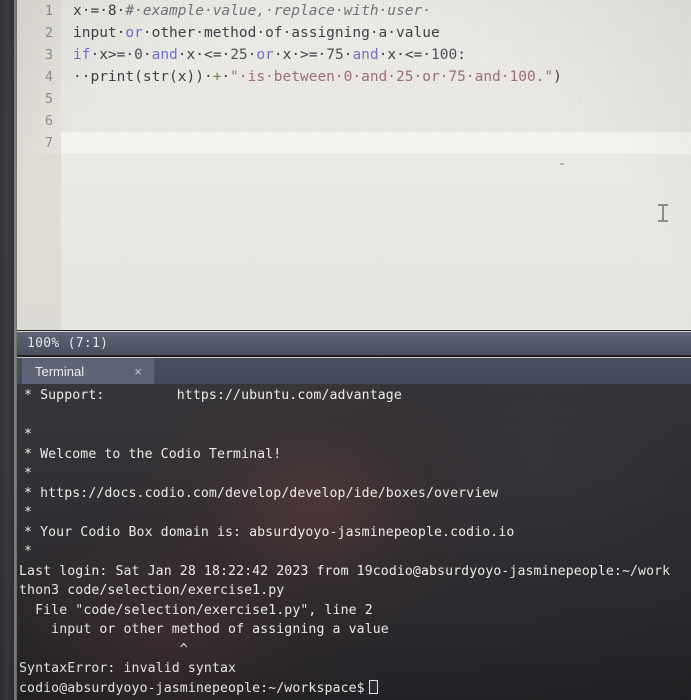 Image resolution: width=691 pixels, height=700 pixels. Describe the element at coordinates (152, 590) in the screenshot. I see `terminal-line: thon3 code/selection/exercise1.py` at that location.